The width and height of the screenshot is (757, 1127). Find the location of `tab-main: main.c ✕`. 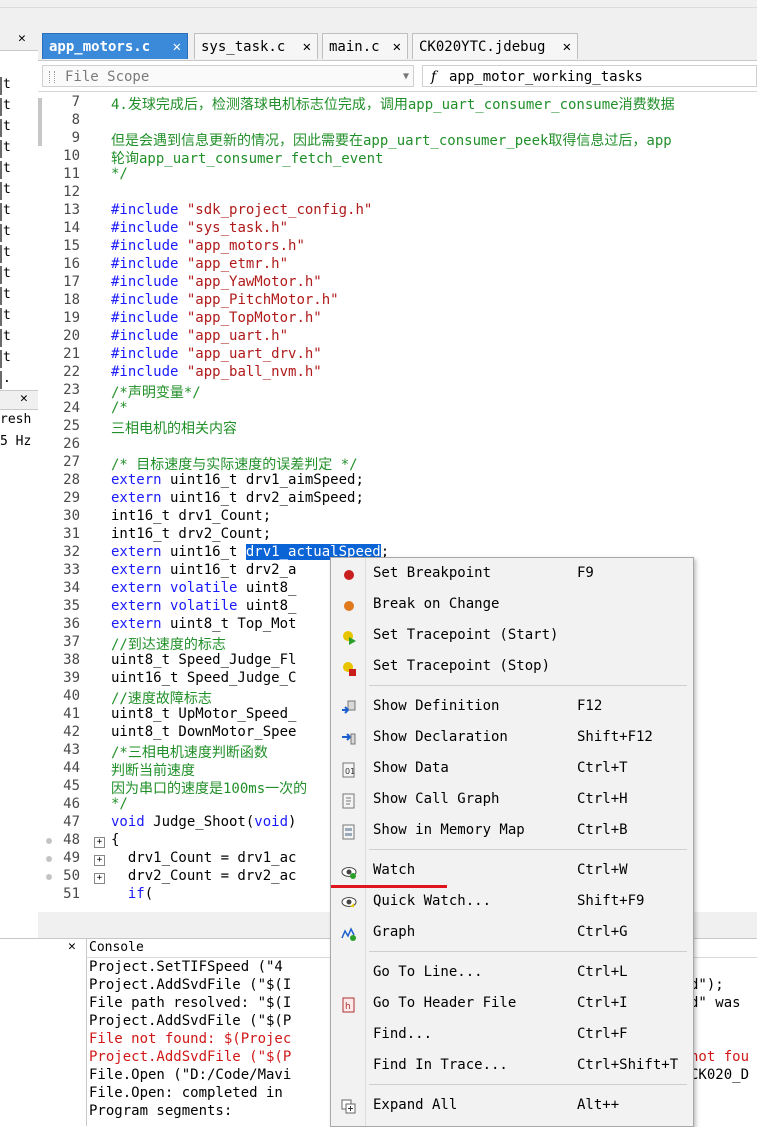

tab-main: main.c ✕ is located at coordinates (365, 46).